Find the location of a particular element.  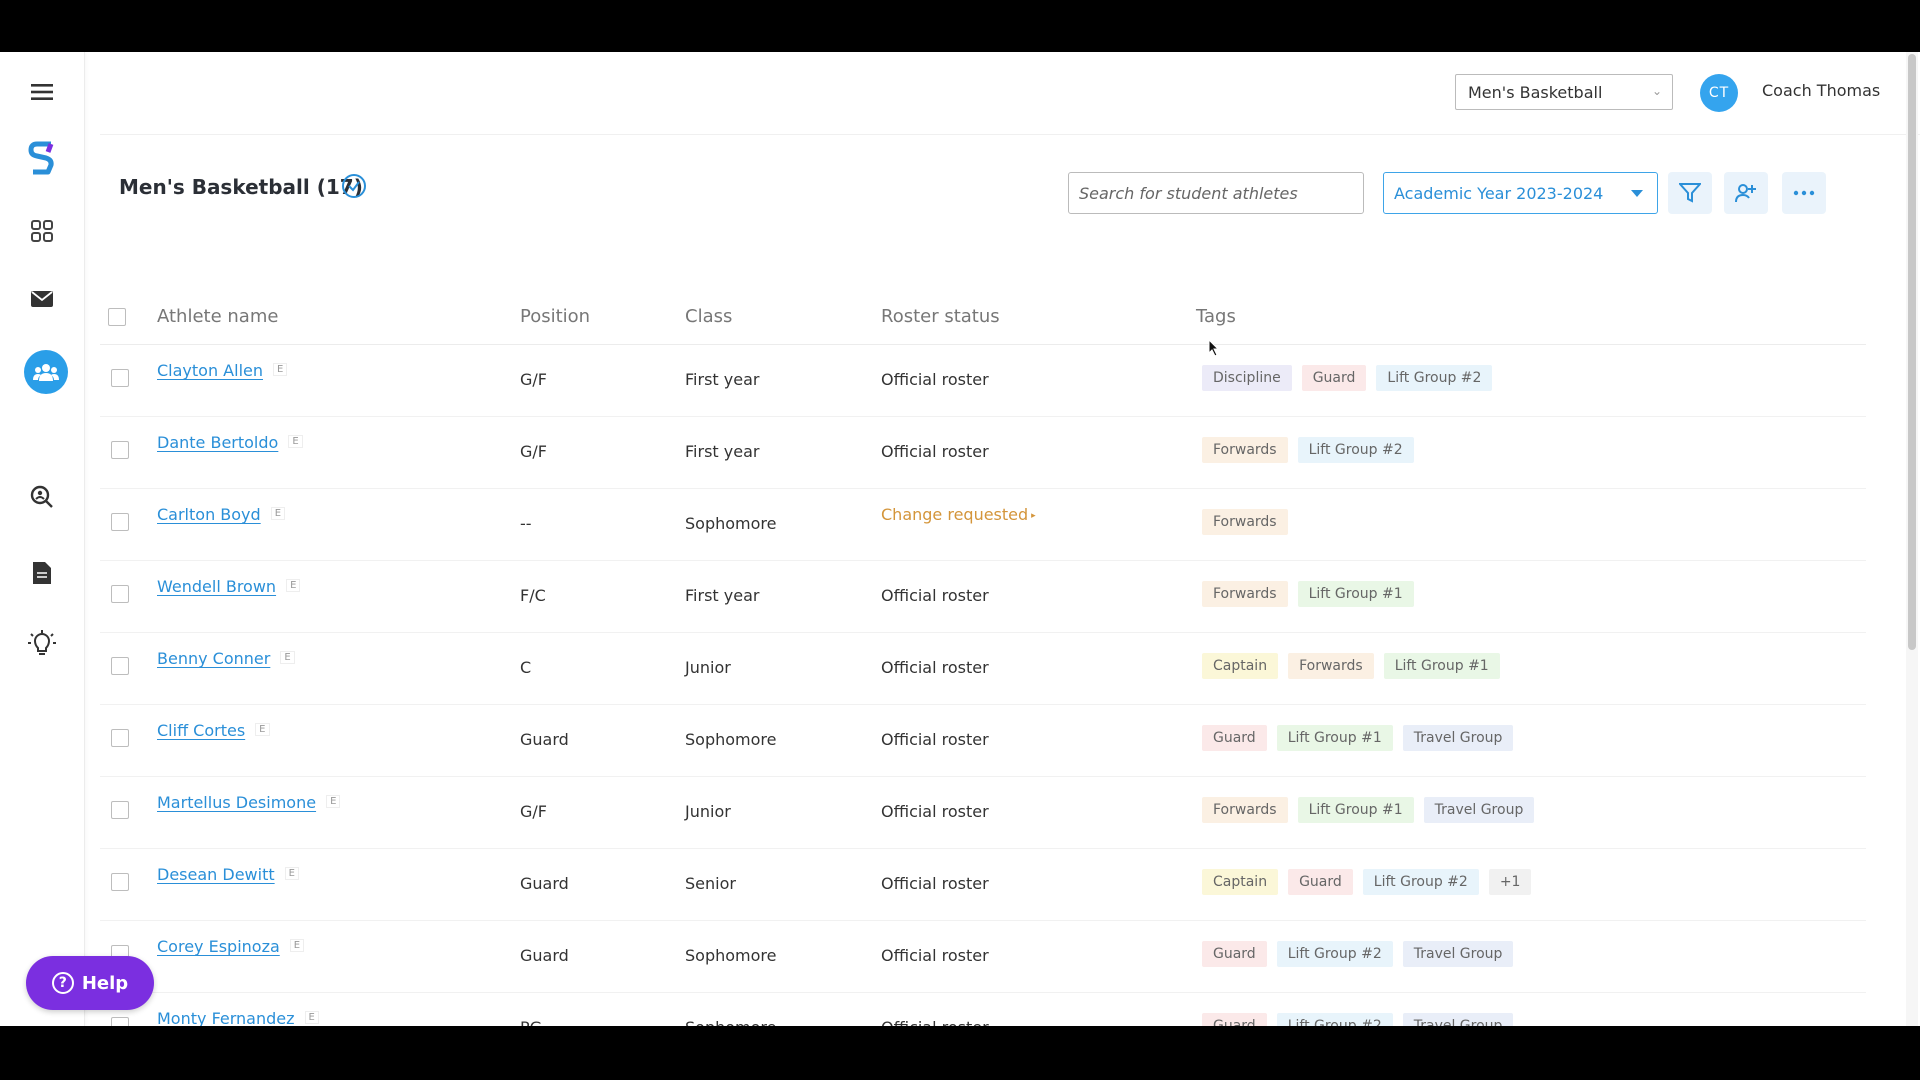

athlete-name-cell: Dante Bertoldo E is located at coordinates (230, 442).